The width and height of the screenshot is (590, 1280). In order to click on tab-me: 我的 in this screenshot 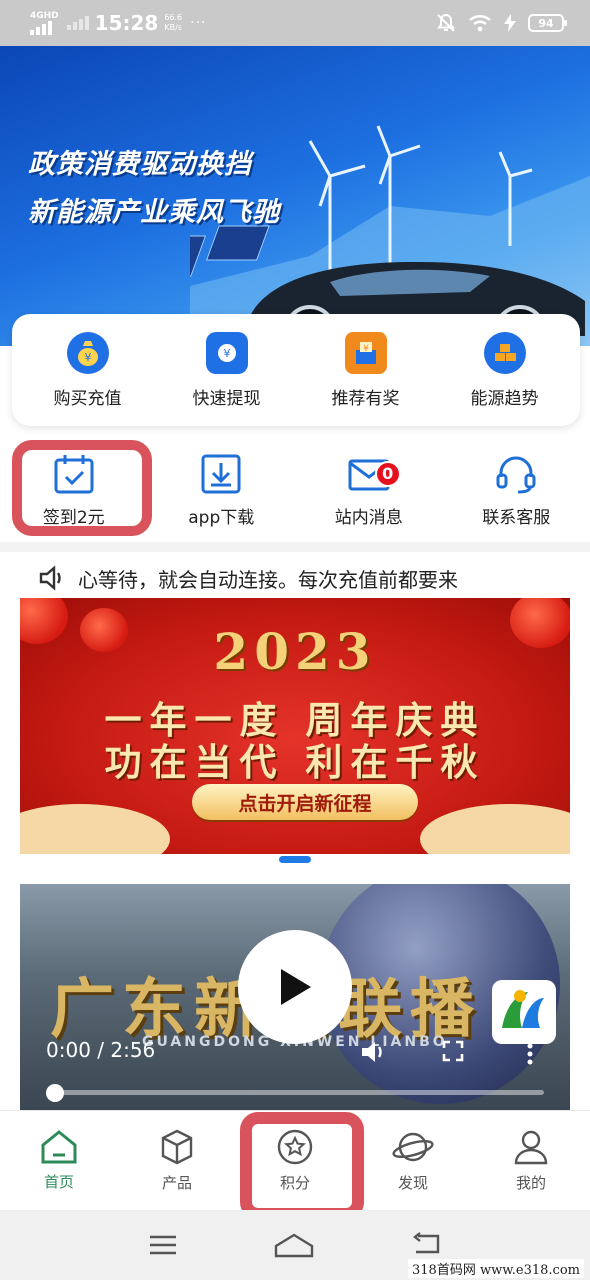, I will do `click(531, 1160)`.